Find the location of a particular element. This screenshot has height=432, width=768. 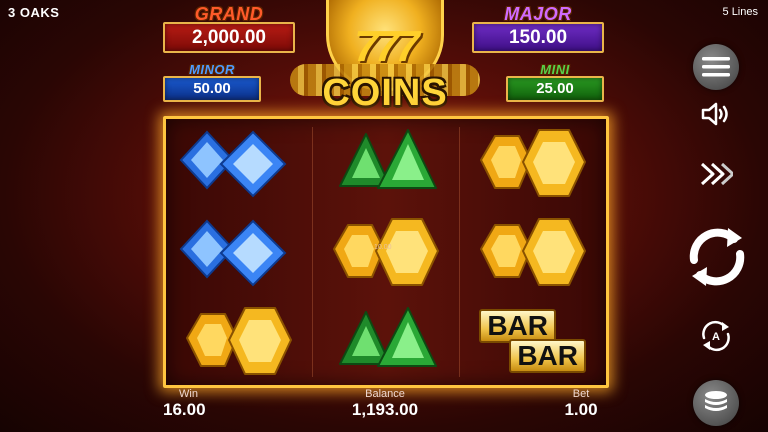

jackpot-major-label: MAJOR is located at coordinates (538, 14).